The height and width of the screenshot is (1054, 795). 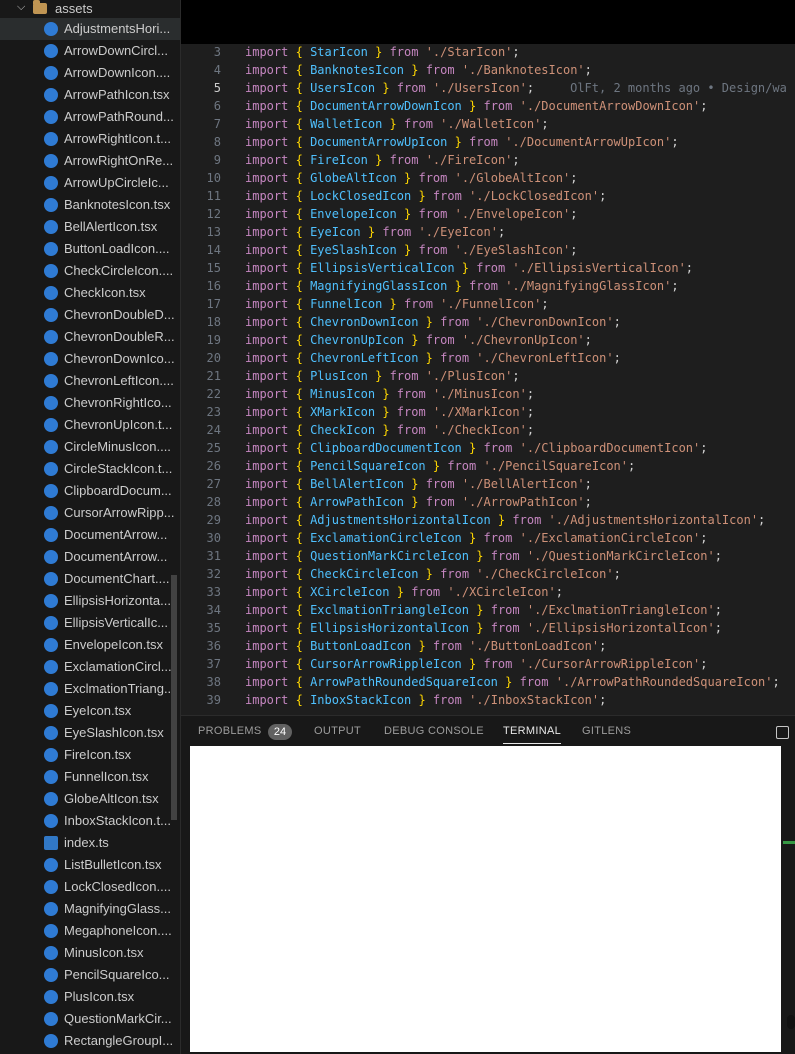 I want to click on file-item: FunnelIcon.tsx, so click(x=90, y=777).